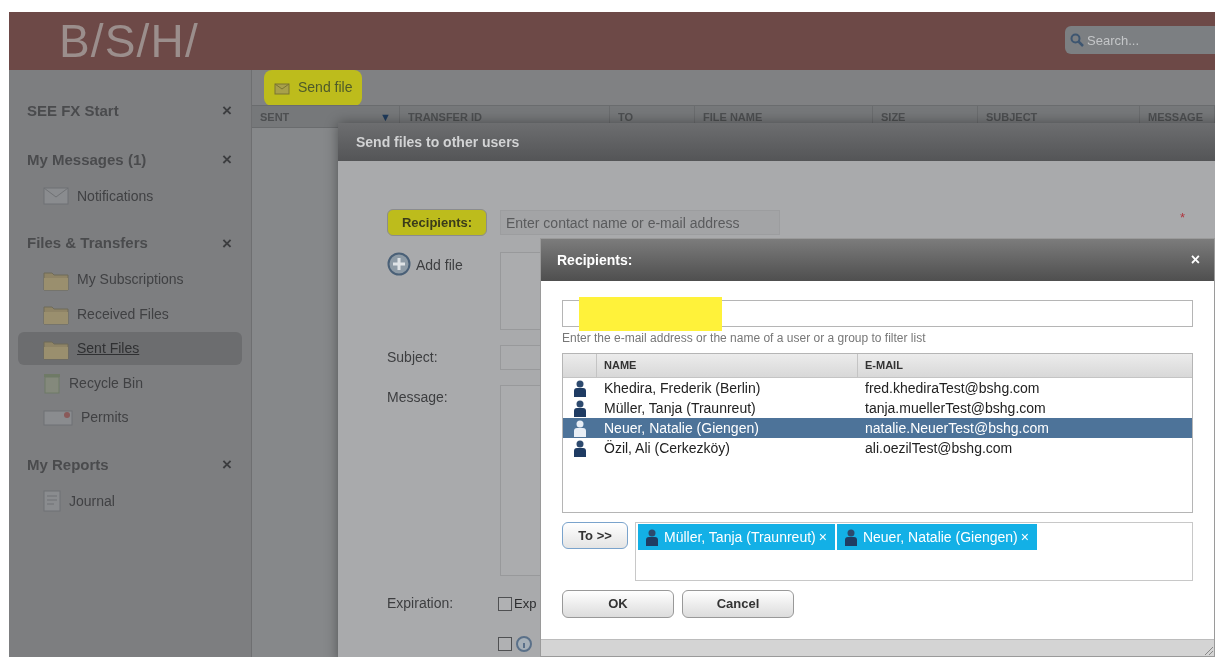  I want to click on email-cell-text: fred.khediraTest@bshg.com, so click(952, 388).